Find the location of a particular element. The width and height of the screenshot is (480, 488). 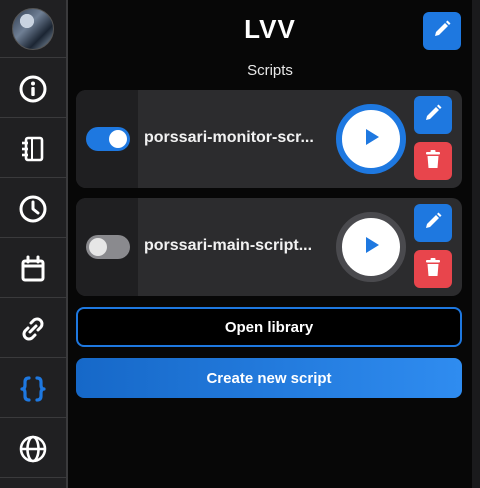

link-icon is located at coordinates (33, 329).